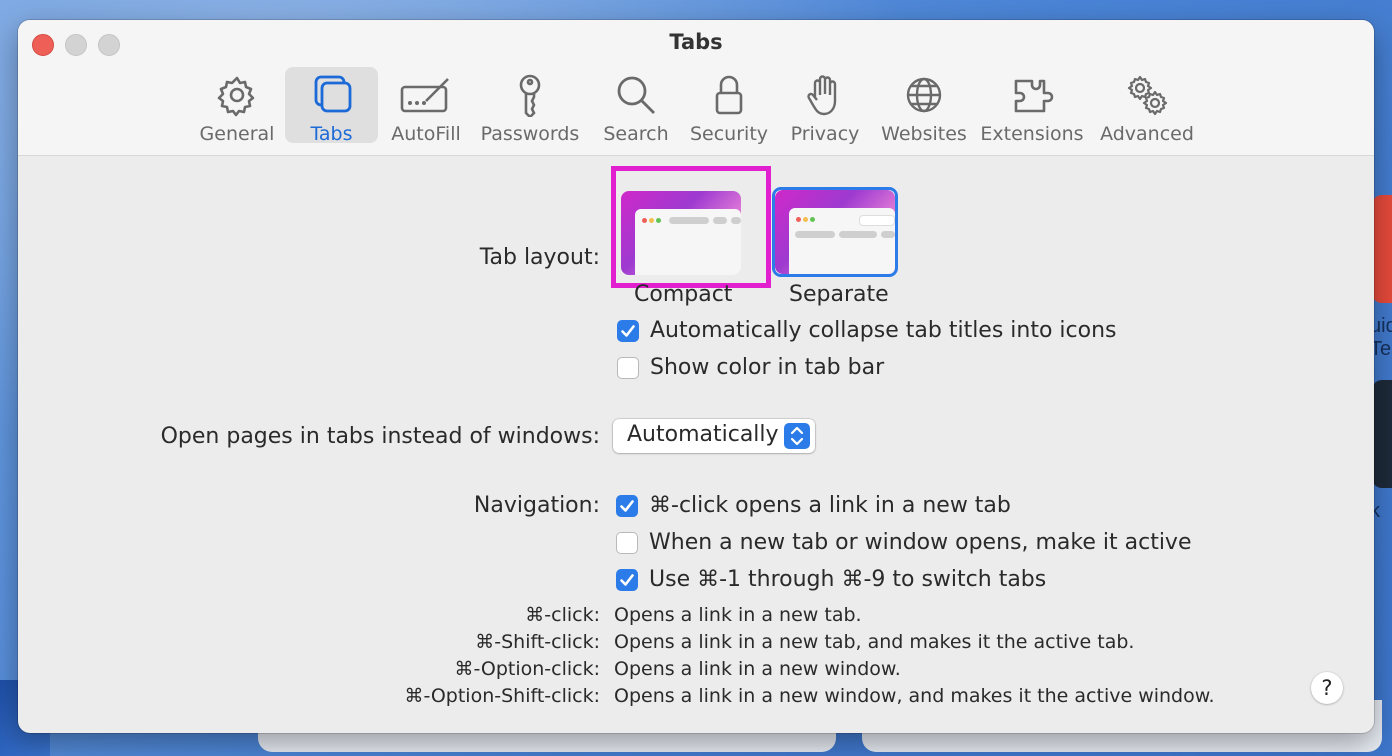 This screenshot has height=756, width=1392. Describe the element at coordinates (681, 233) in the screenshot. I see `compact-layout-thumbnail` at that location.